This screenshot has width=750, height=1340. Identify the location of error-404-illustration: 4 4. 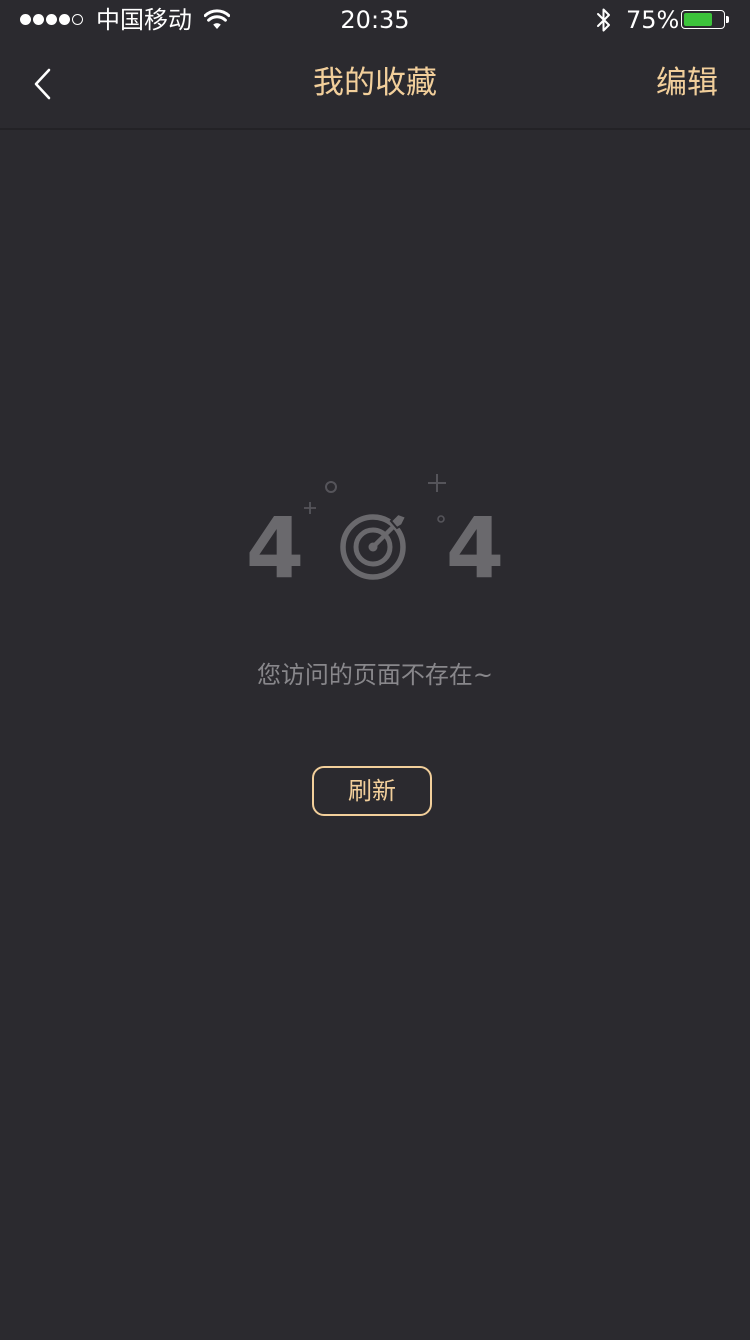
(375, 532).